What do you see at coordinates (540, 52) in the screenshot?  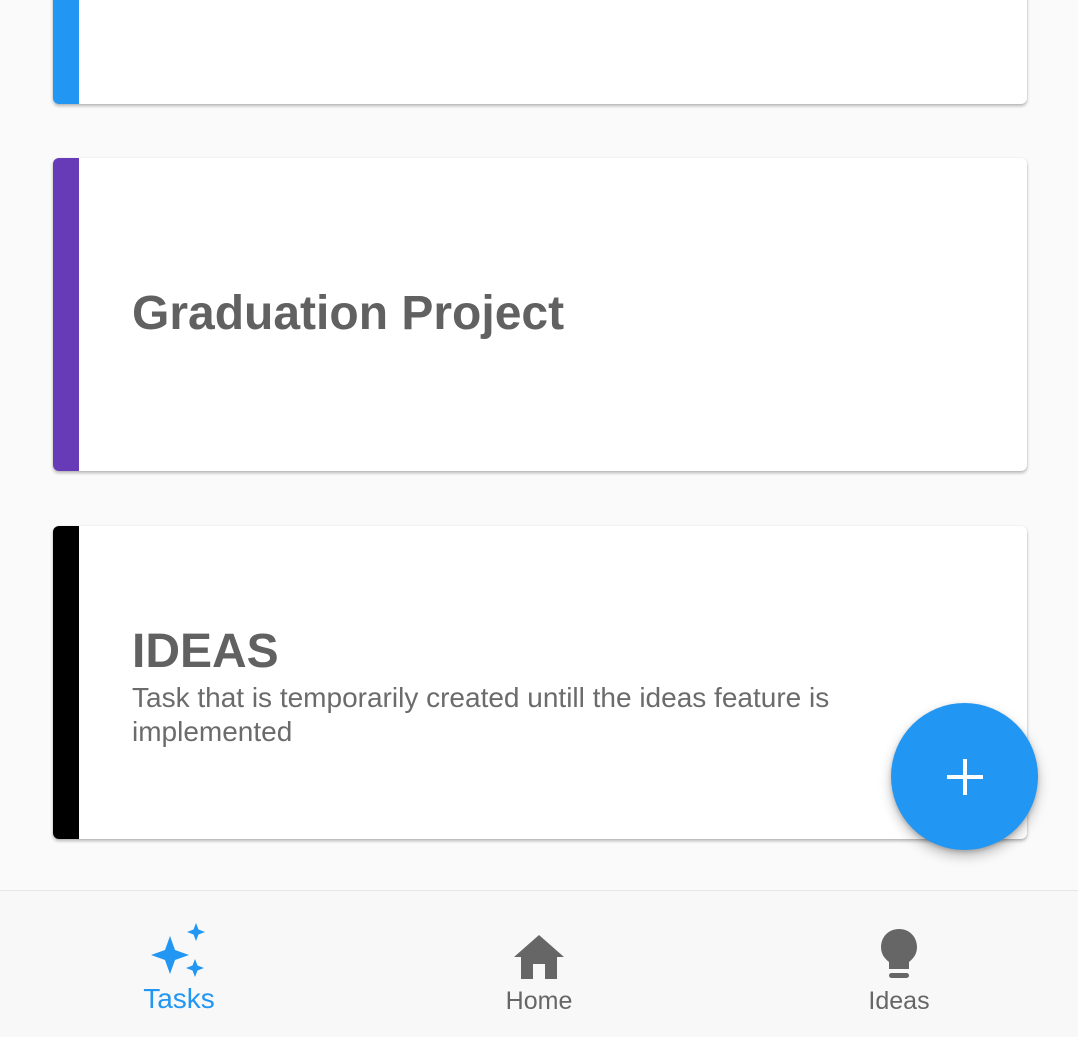 I see `task-card` at bounding box center [540, 52].